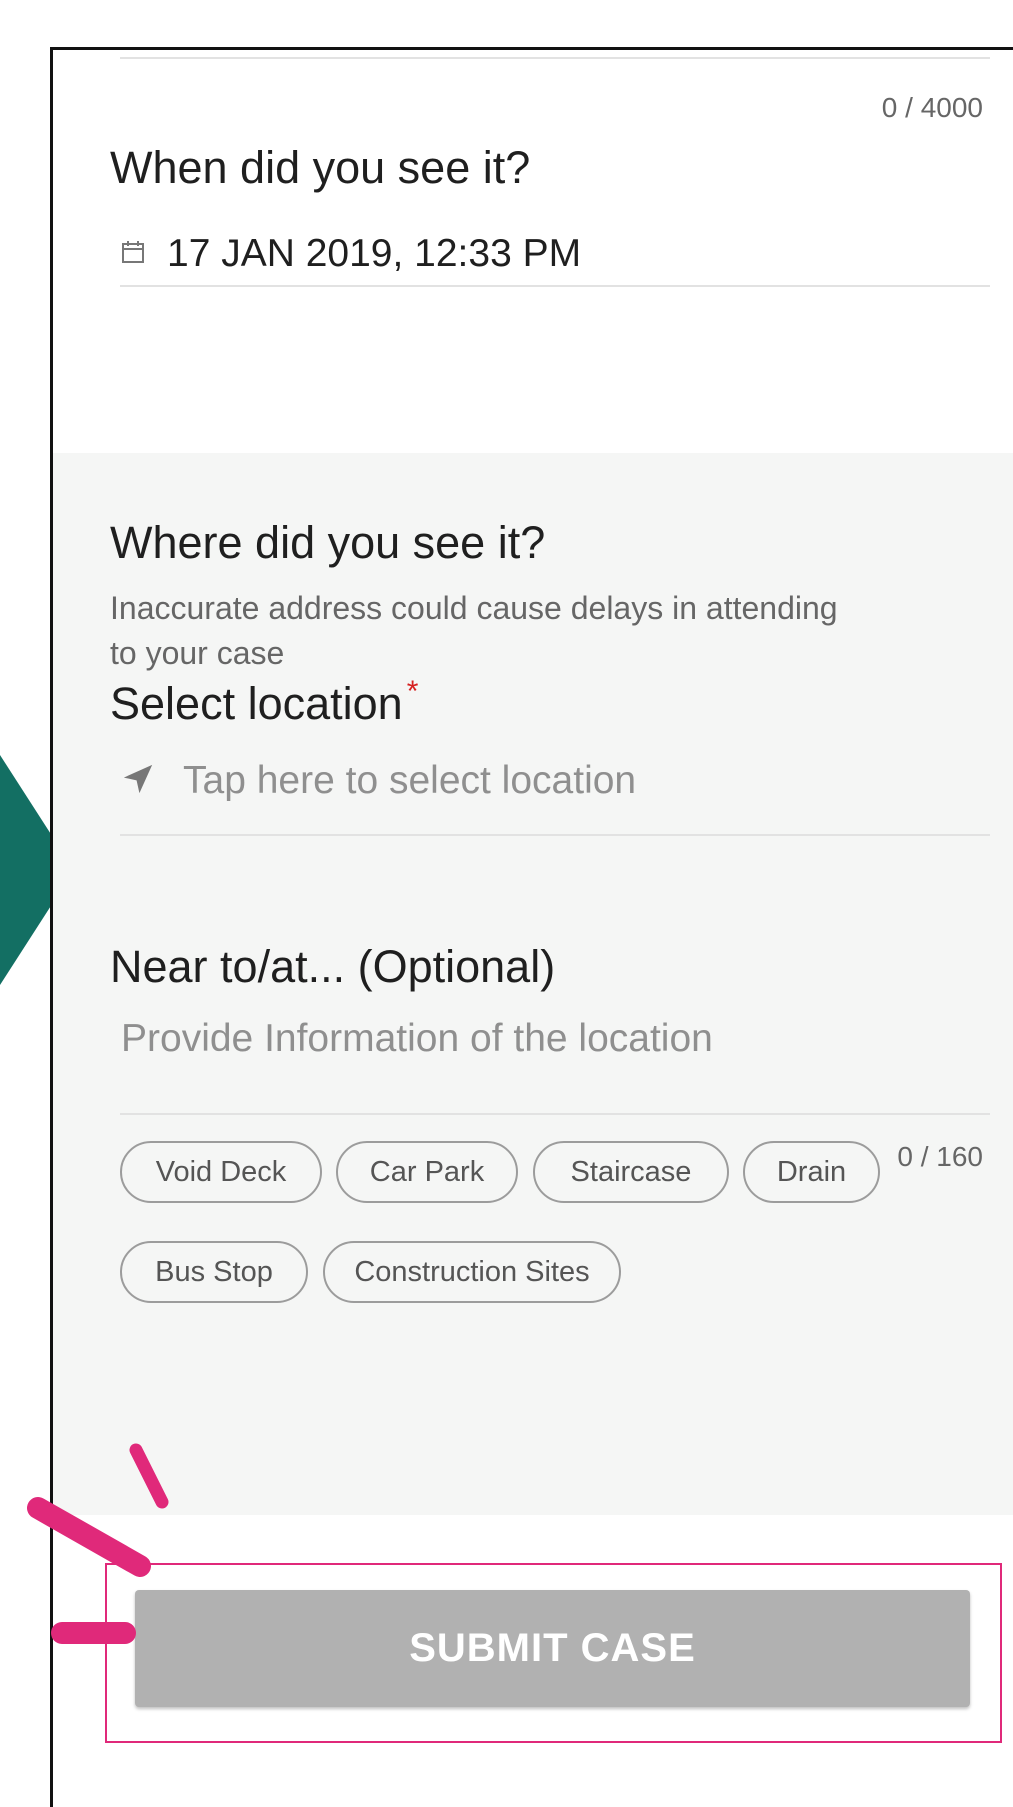  What do you see at coordinates (98, 1543) in the screenshot?
I see `spark-decoration` at bounding box center [98, 1543].